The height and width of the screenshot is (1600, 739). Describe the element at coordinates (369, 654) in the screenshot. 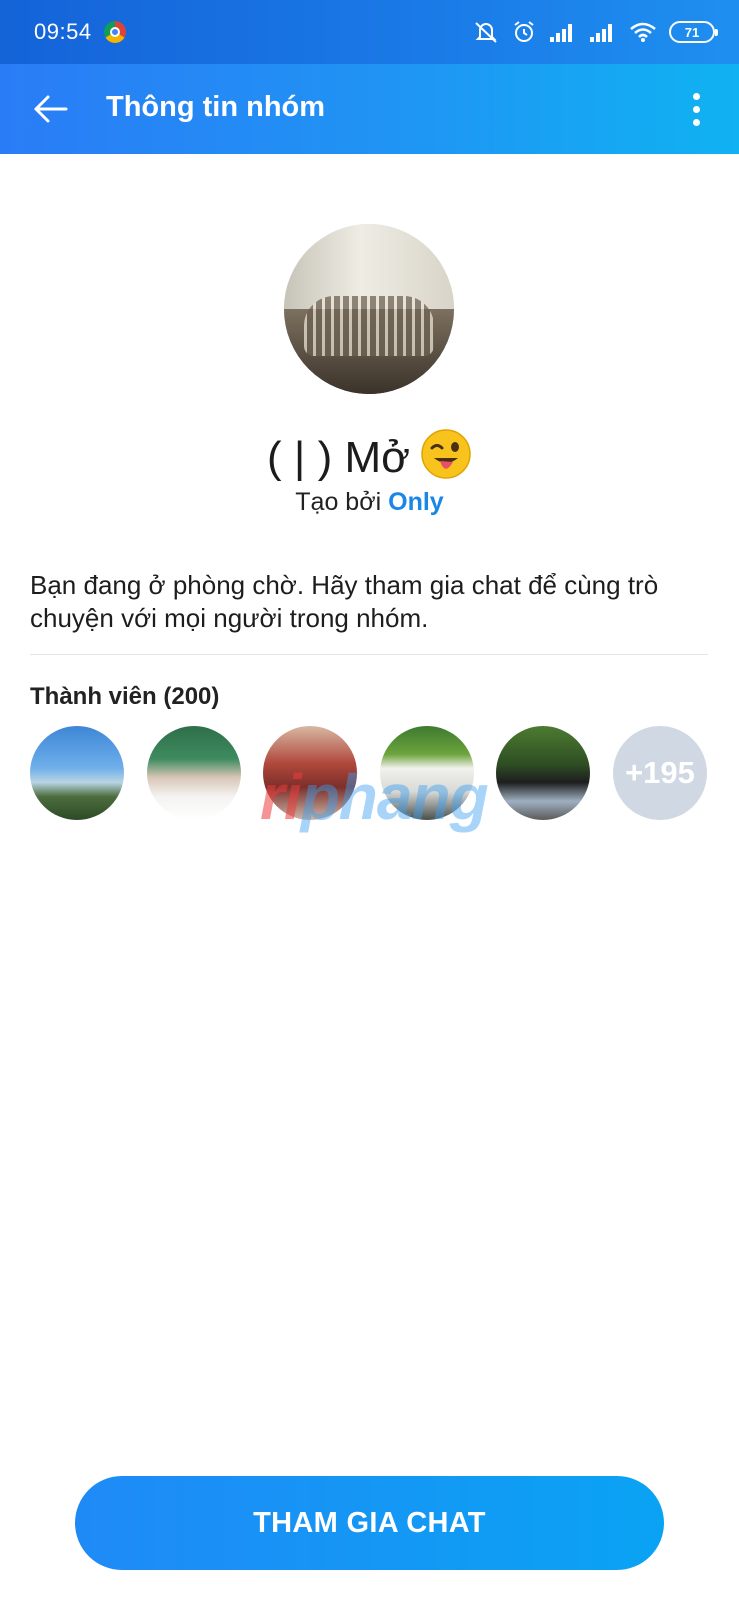

I see `divider` at that location.